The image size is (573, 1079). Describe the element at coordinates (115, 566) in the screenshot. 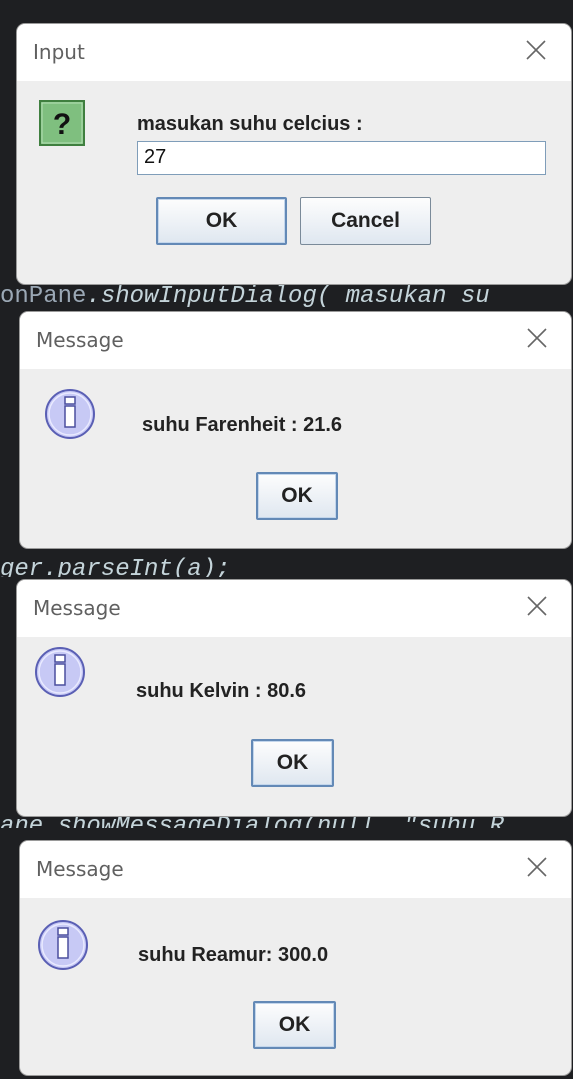

I see `code-fragment: ger.parseInt(a);` at that location.